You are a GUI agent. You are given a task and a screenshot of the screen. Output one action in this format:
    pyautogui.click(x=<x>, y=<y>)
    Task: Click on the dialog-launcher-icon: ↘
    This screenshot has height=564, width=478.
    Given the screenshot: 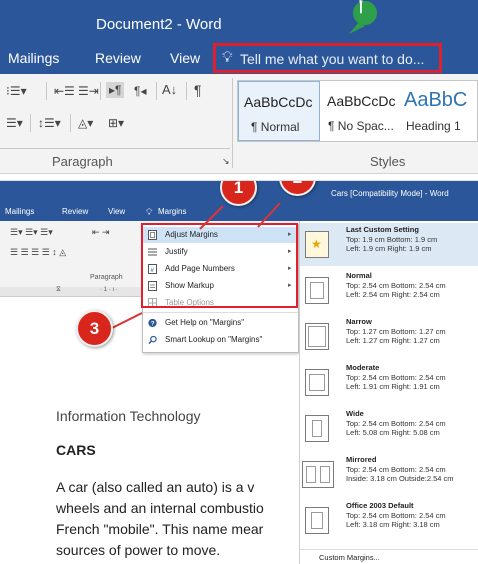 What is the action you would take?
    pyautogui.click(x=226, y=161)
    